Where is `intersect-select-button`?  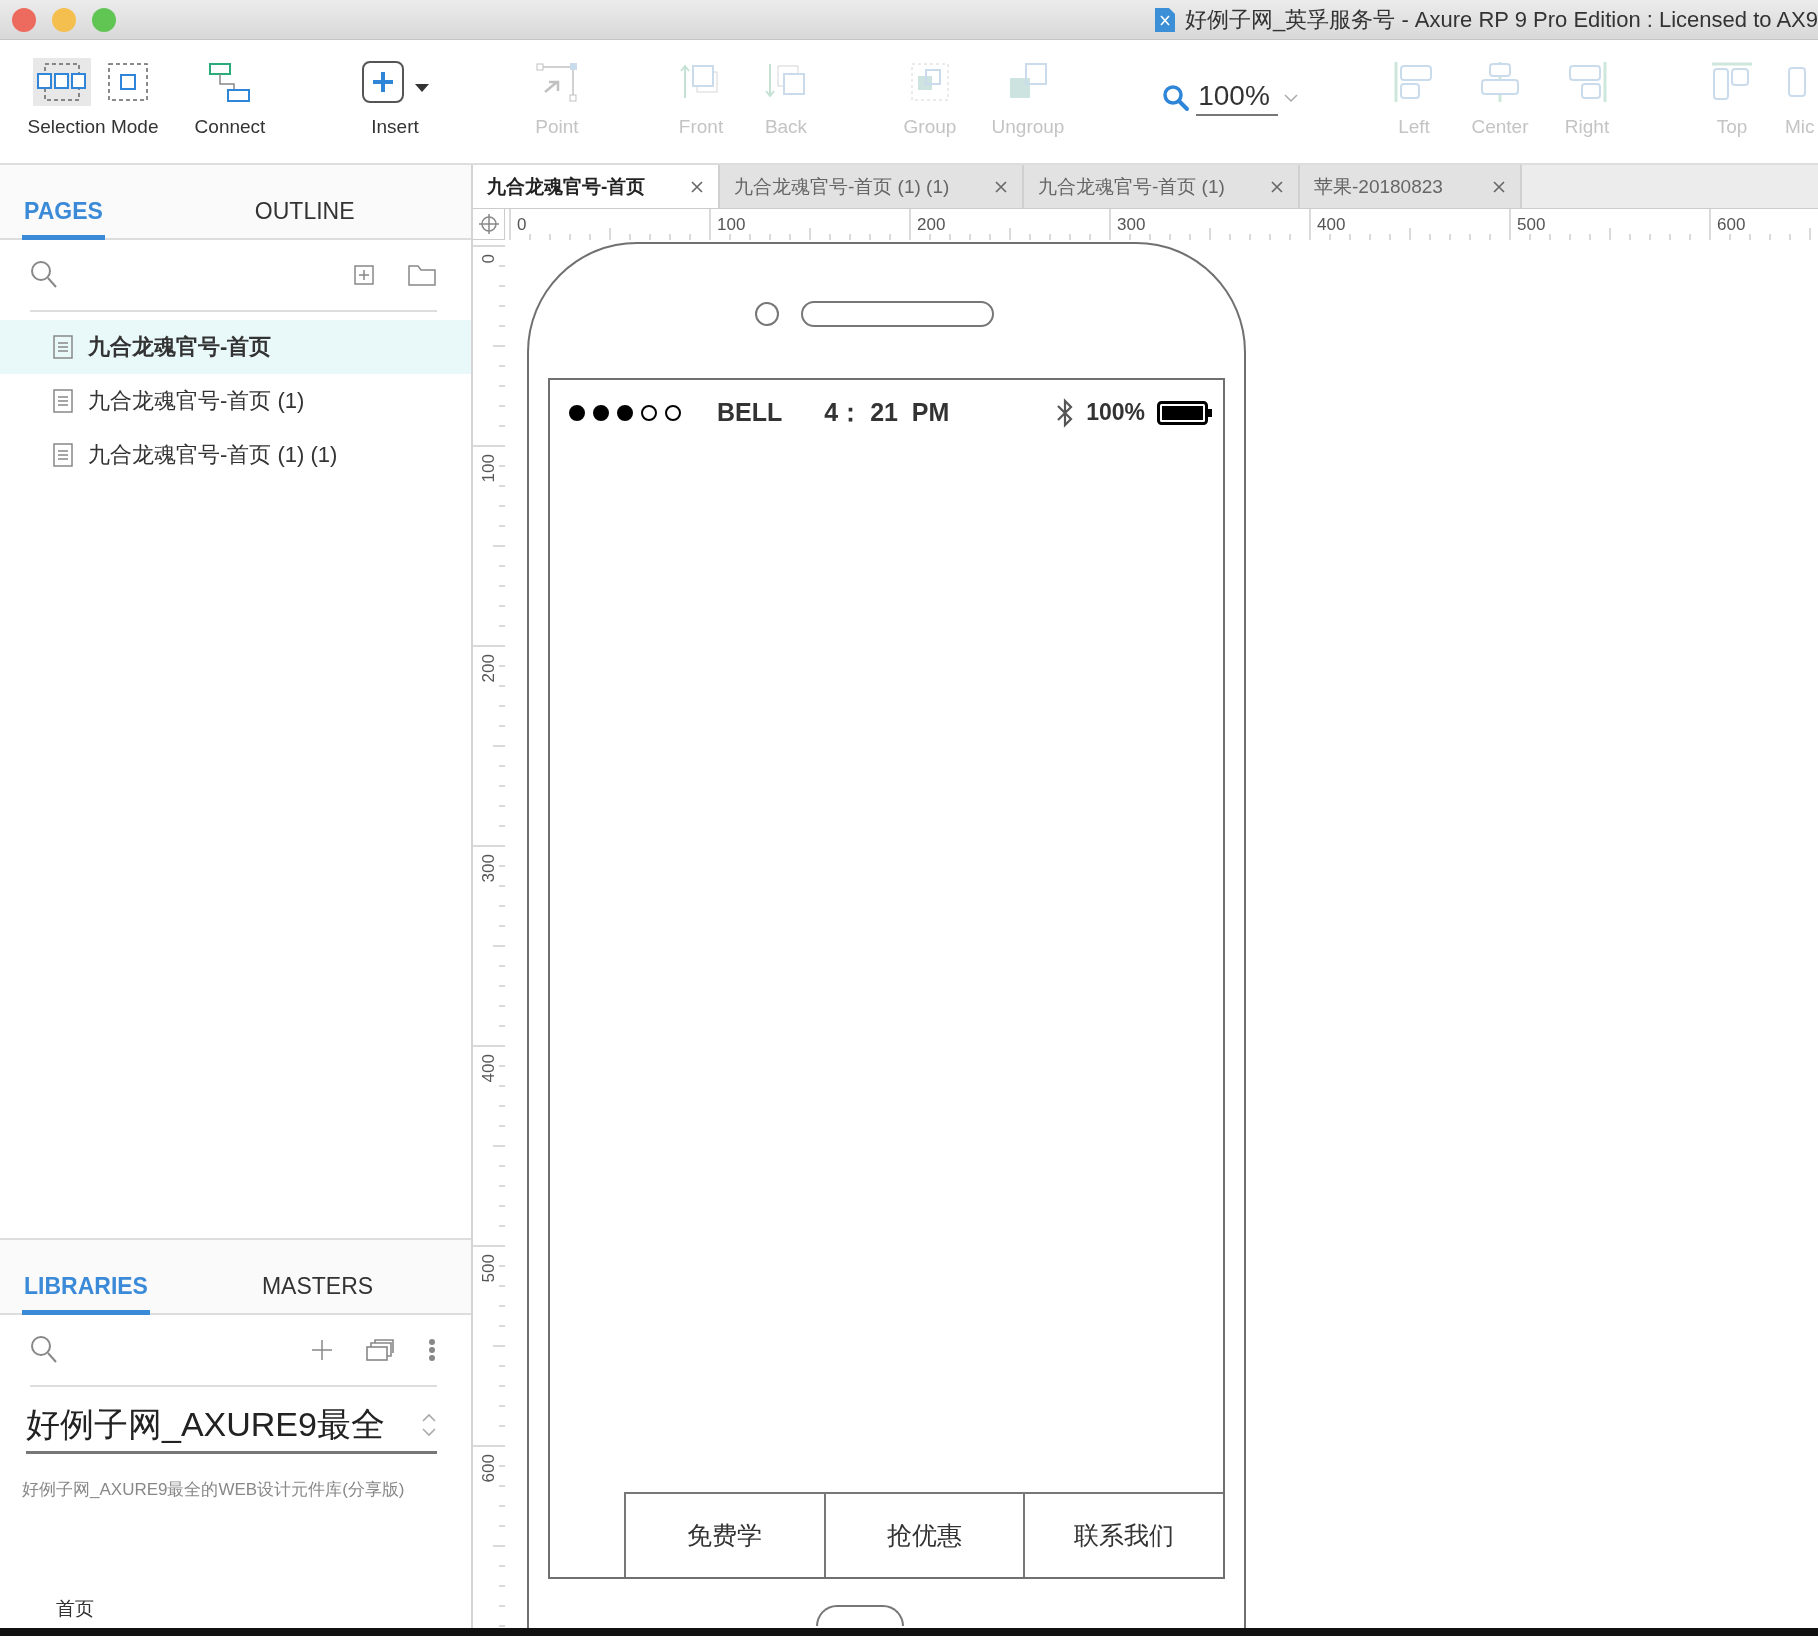 intersect-select-button is located at coordinates (62, 82).